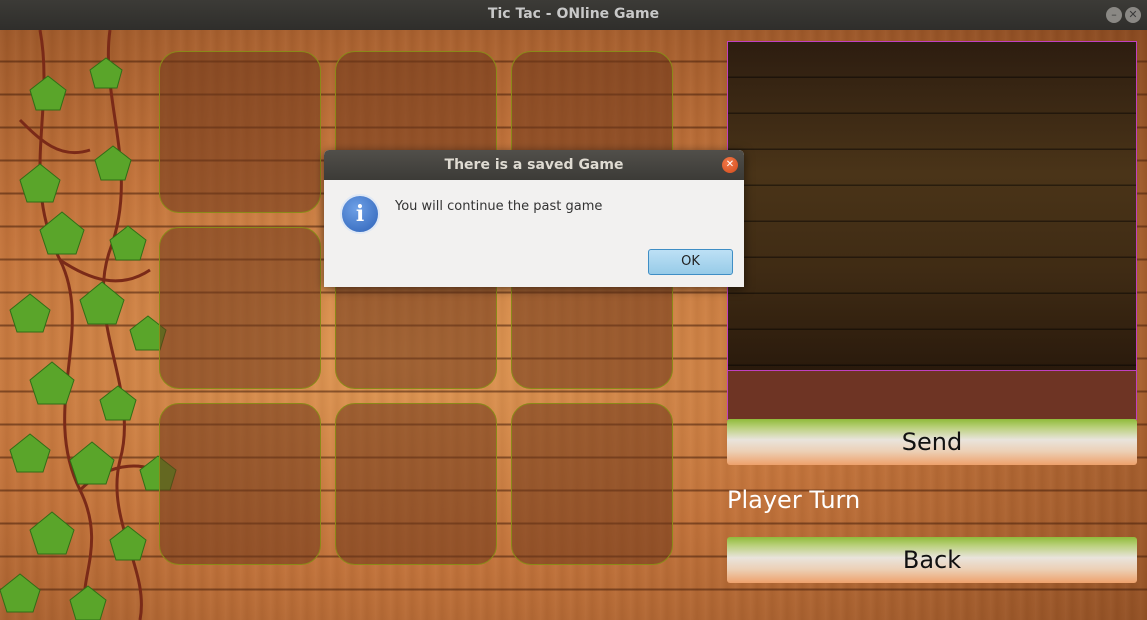 This screenshot has width=1147, height=620. Describe the element at coordinates (1114, 15) in the screenshot. I see `minimize-icon: –` at that location.